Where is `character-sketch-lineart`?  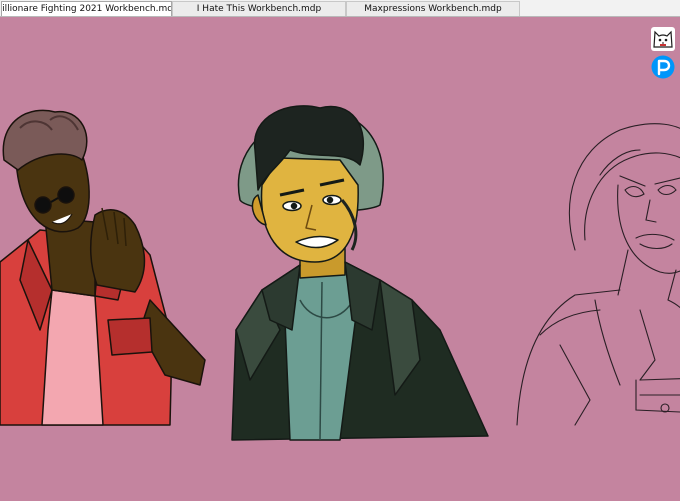
character-sketch-lineart is located at coordinates (598, 274).